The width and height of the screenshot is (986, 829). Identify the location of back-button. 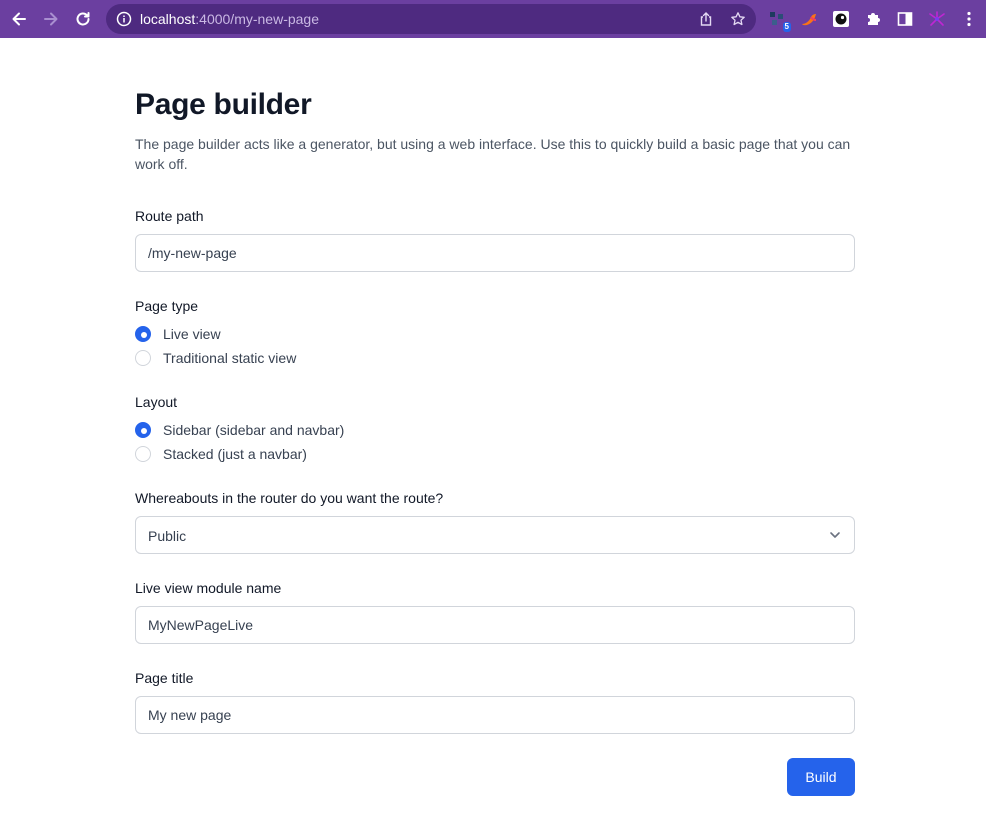
(19, 19).